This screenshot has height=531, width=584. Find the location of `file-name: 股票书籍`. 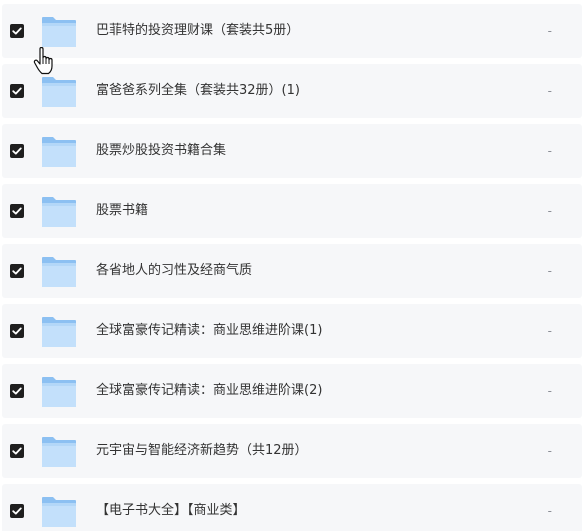

file-name: 股票书籍 is located at coordinates (122, 211).